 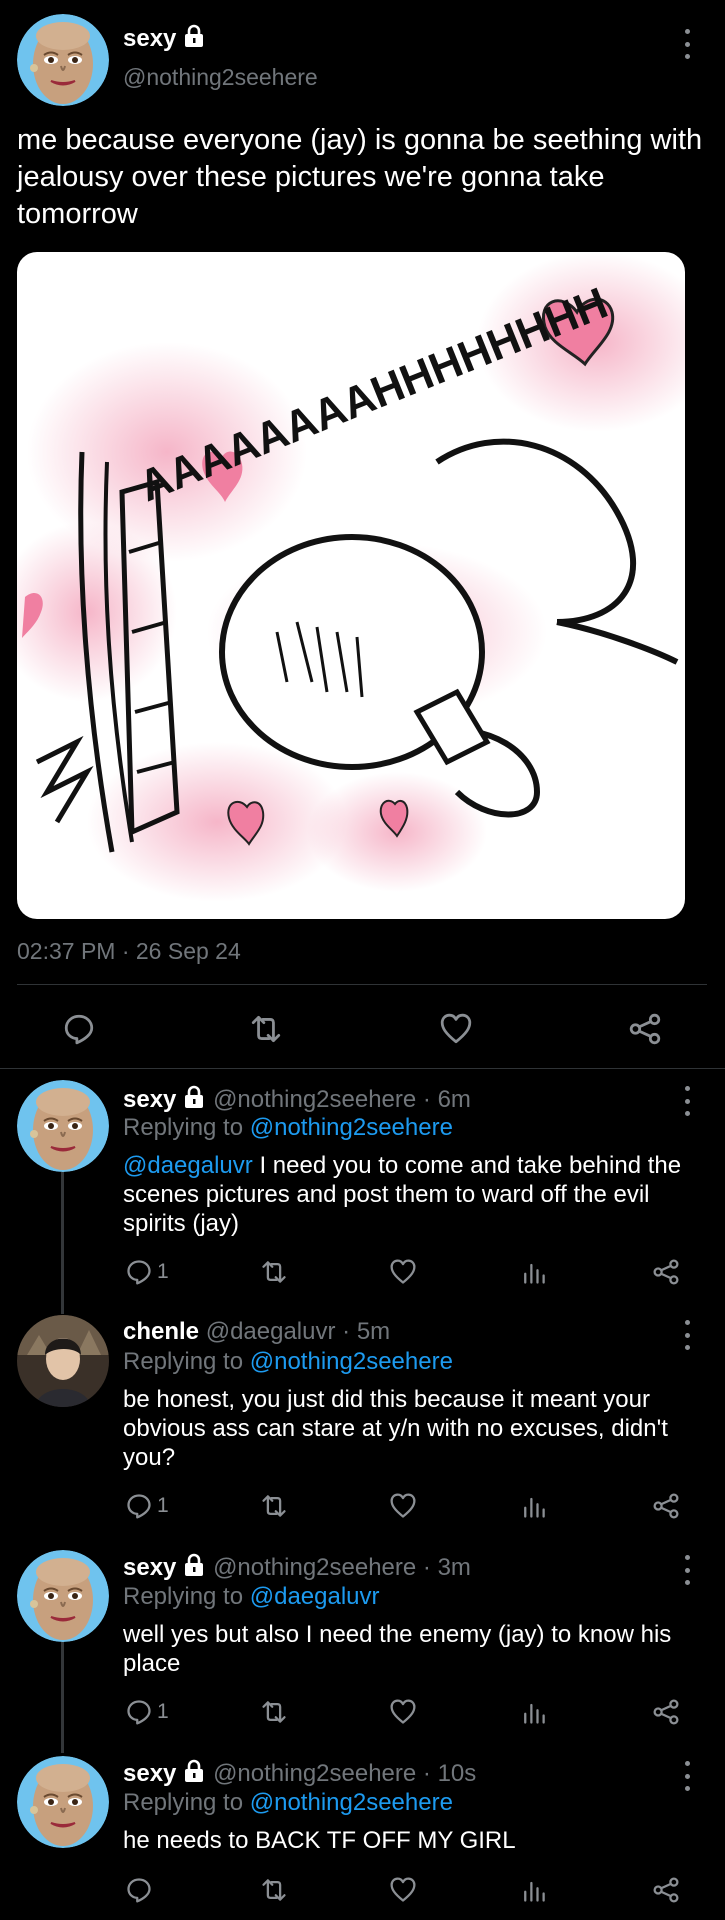 I want to click on display-name: chenle, so click(x=161, y=1331).